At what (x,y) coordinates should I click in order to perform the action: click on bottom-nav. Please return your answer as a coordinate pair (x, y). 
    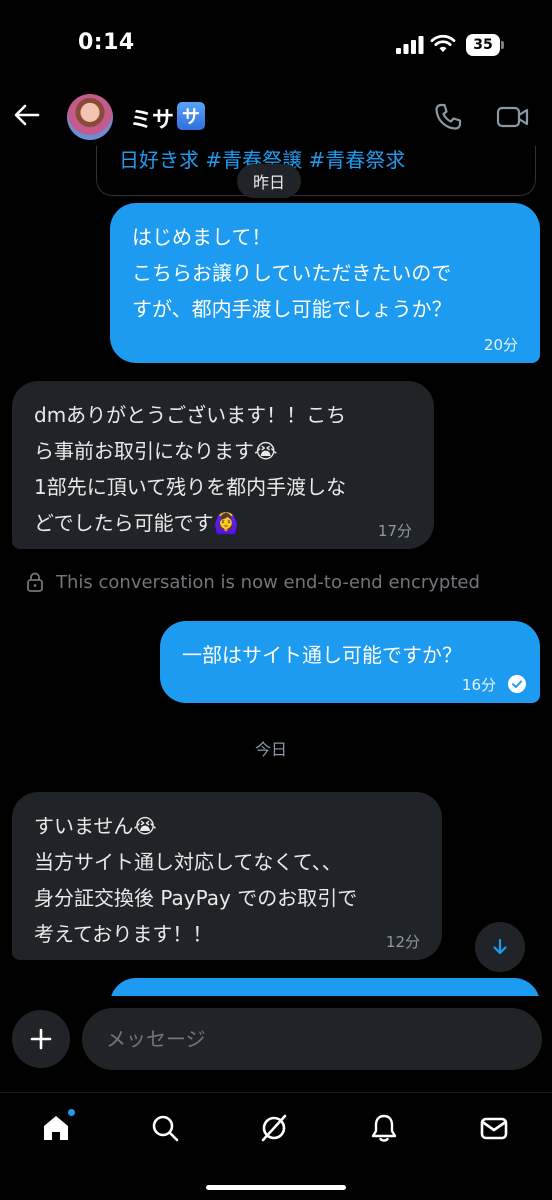
    Looking at the image, I should click on (276, 1146).